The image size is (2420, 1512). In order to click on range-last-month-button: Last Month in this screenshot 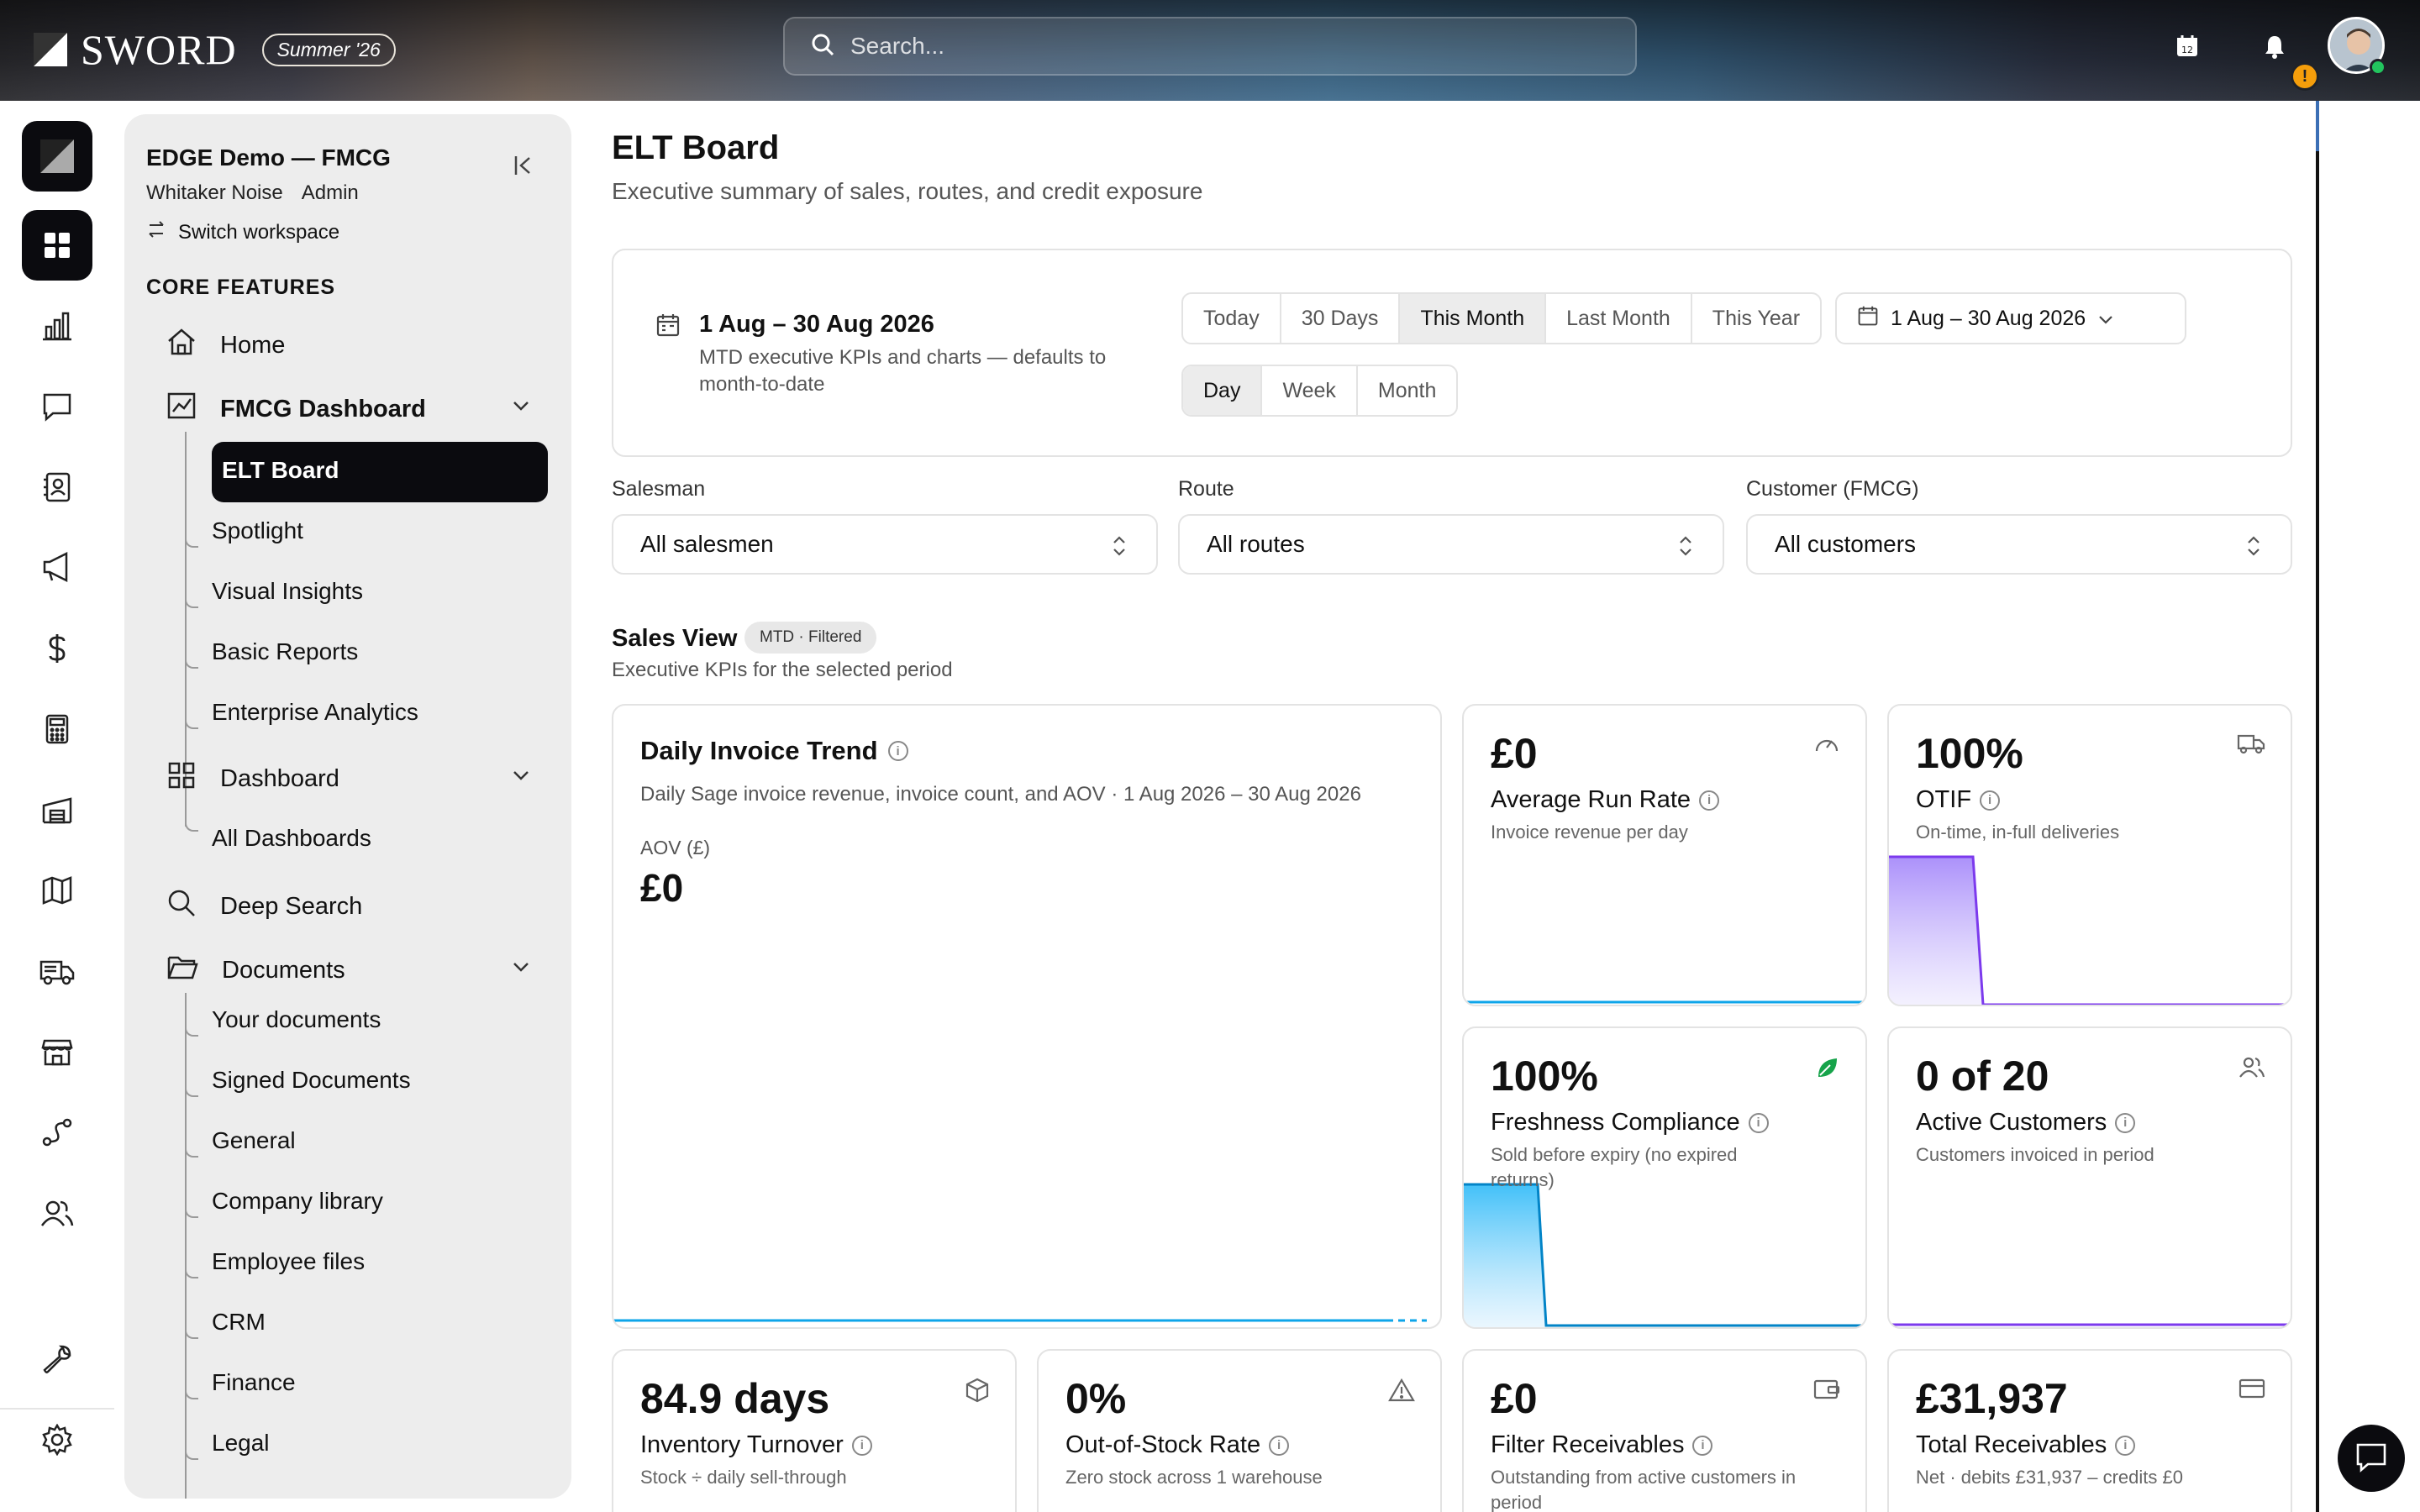, I will do `click(1619, 318)`.